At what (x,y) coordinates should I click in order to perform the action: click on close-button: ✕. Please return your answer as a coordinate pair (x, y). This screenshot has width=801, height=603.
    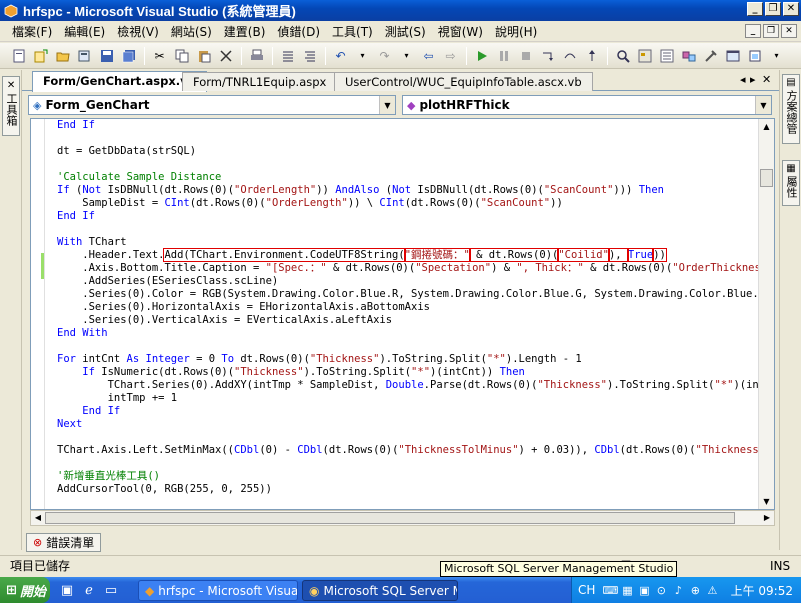
    Looking at the image, I should click on (791, 9).